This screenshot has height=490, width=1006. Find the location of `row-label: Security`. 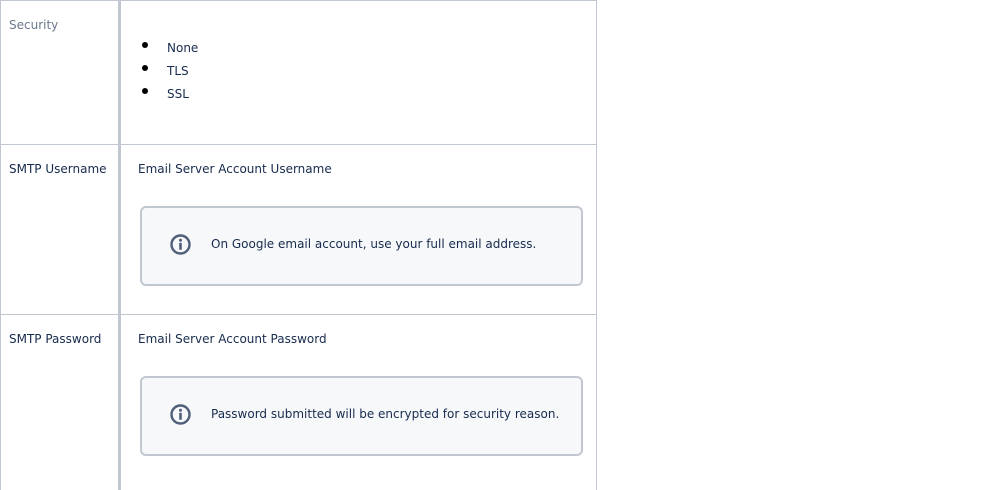

row-label: Security is located at coordinates (60, 72).